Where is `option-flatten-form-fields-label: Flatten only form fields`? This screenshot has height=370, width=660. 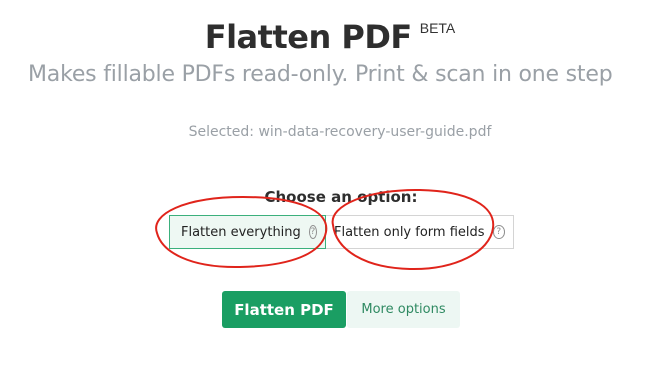
option-flatten-form-fields-label: Flatten only form fields is located at coordinates (409, 232).